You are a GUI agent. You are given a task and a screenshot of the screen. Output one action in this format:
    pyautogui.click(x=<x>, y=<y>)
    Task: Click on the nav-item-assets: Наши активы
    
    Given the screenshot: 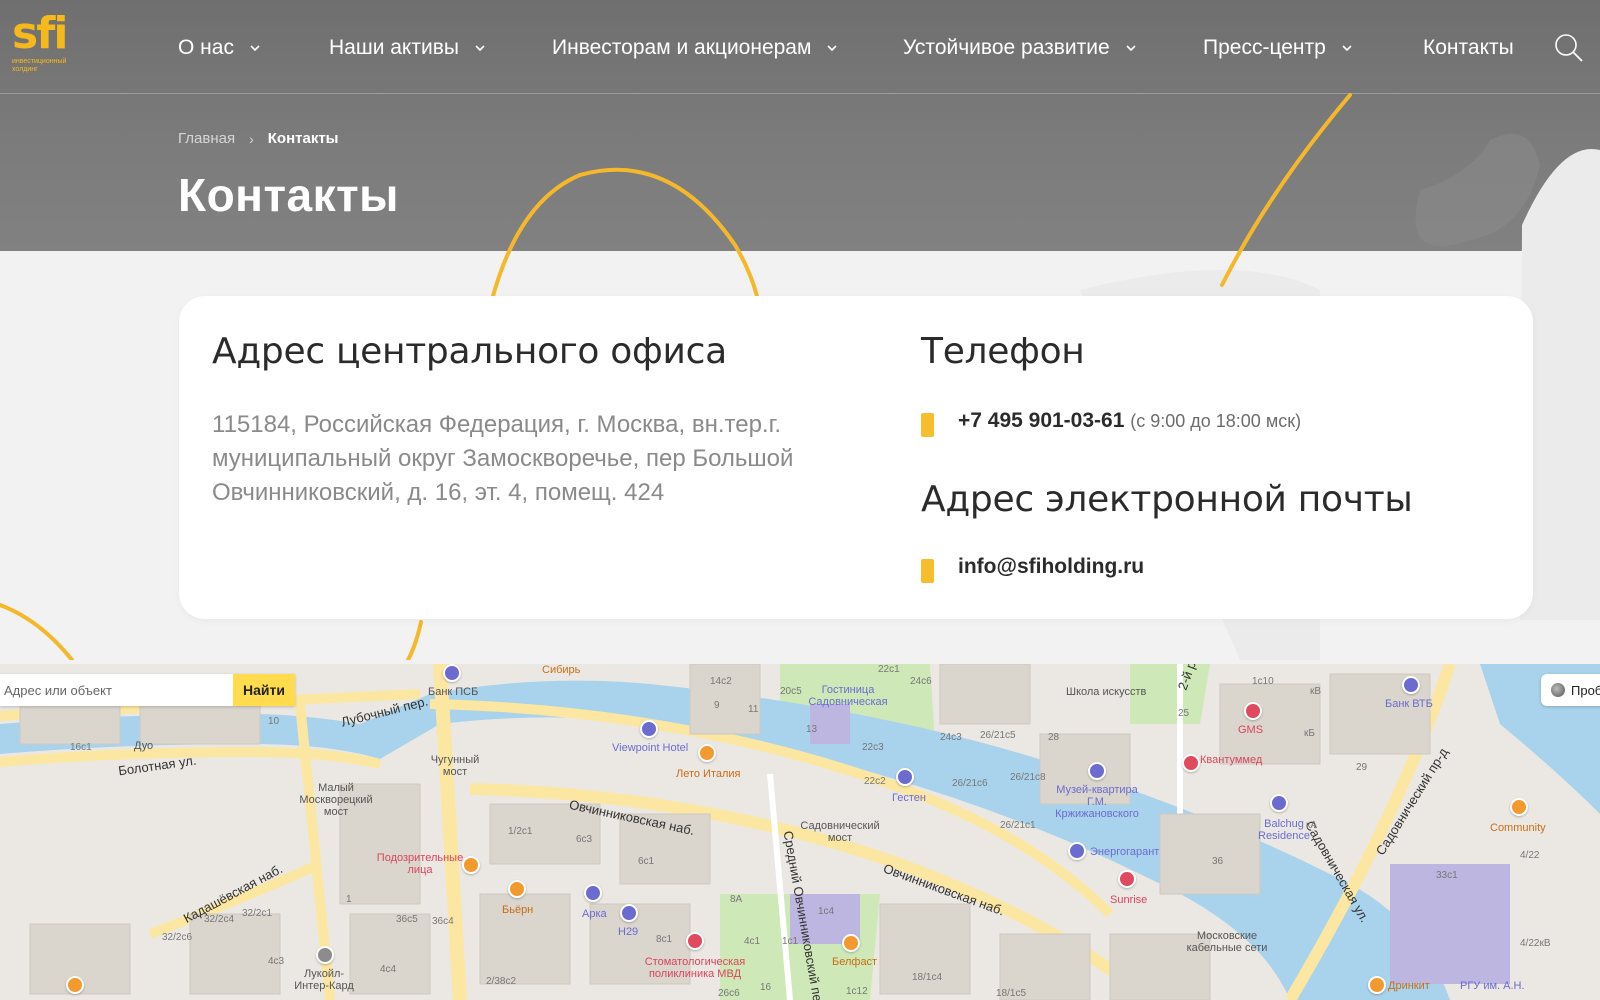 What is the action you would take?
    pyautogui.click(x=408, y=48)
    